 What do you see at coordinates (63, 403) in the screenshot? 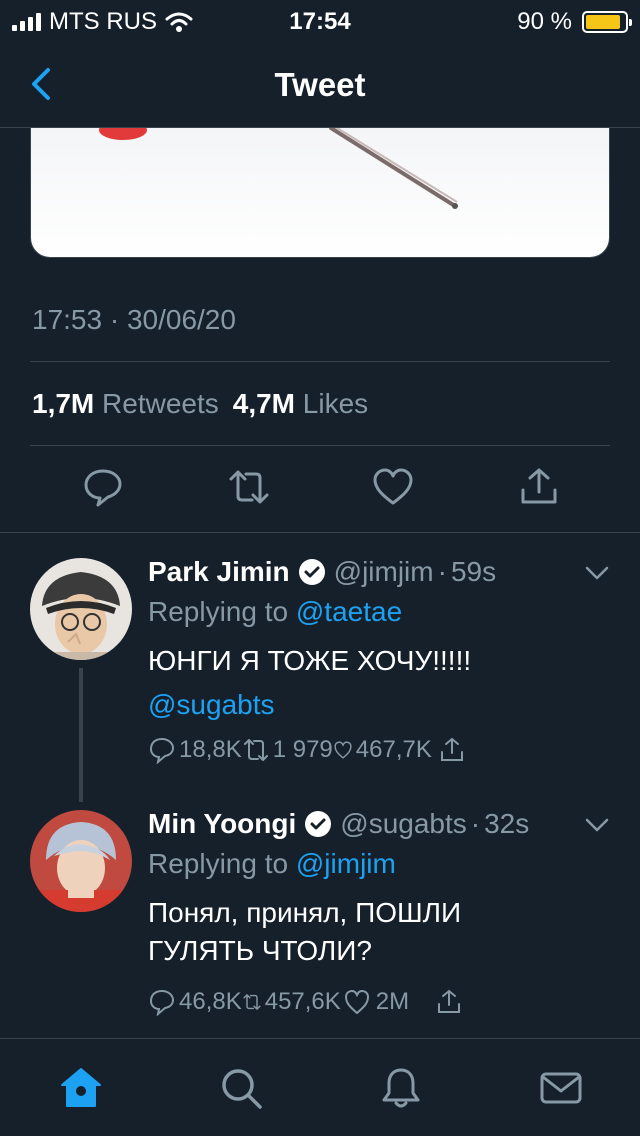
I see `retweets-count: 1,7M` at bounding box center [63, 403].